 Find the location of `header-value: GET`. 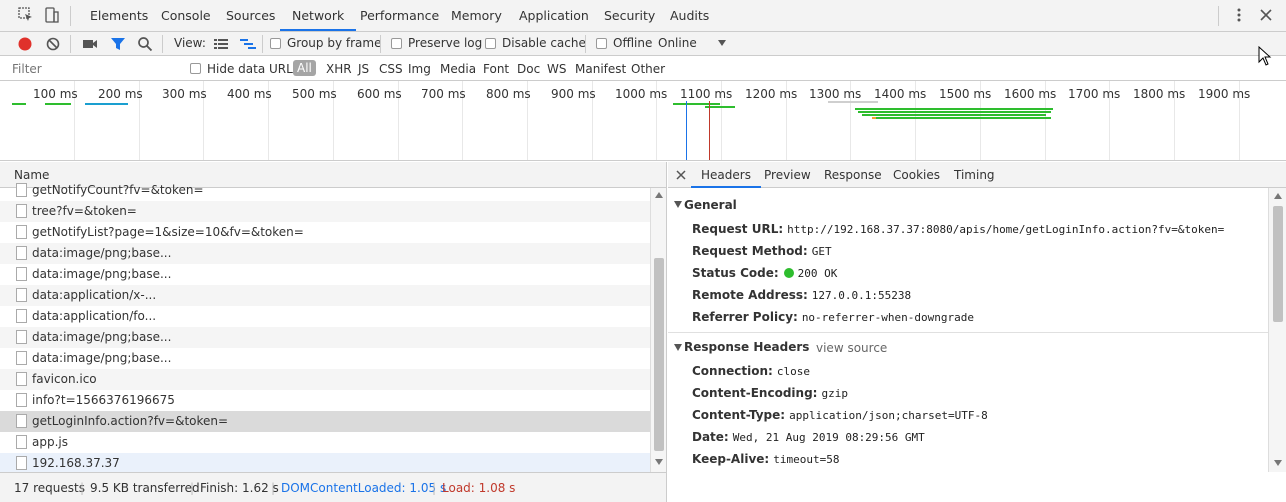

header-value: GET is located at coordinates (821, 251).